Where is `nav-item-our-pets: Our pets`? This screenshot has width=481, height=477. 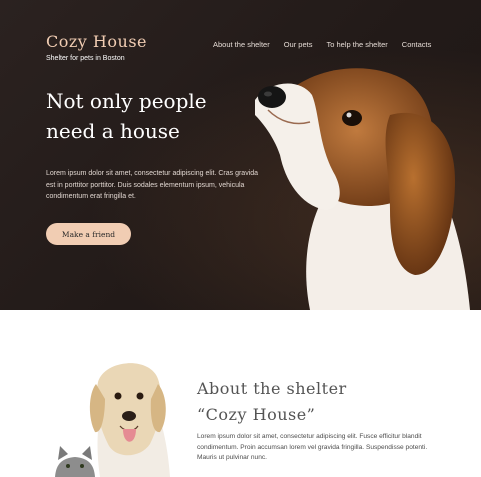 nav-item-our-pets: Our pets is located at coordinates (298, 44).